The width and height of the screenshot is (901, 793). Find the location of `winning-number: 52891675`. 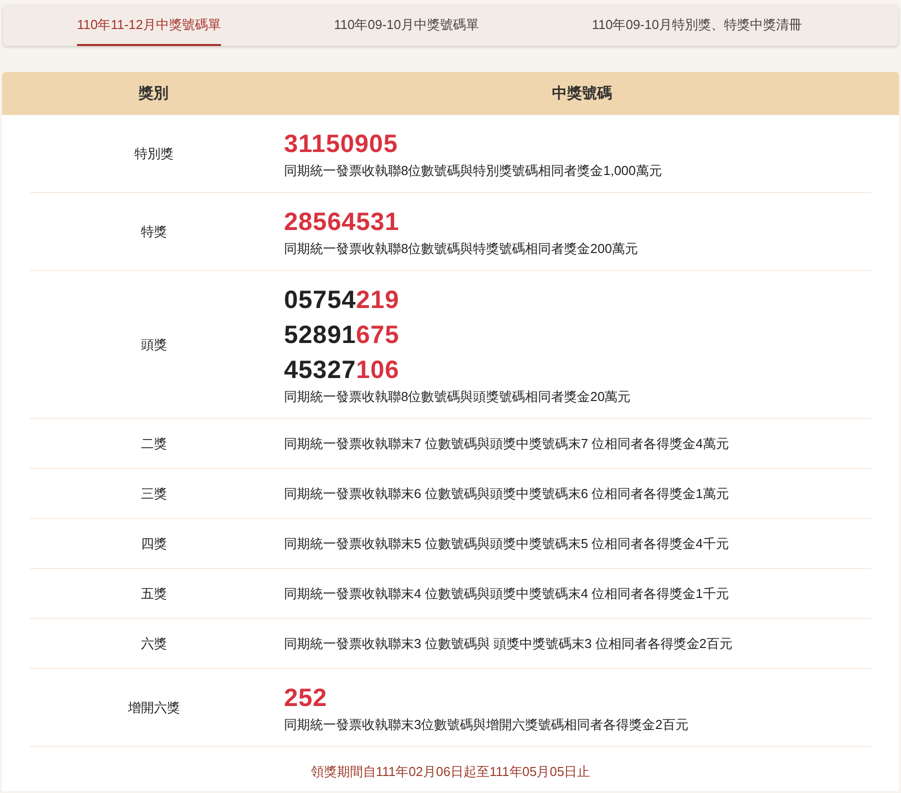

winning-number: 52891675 is located at coordinates (342, 335).